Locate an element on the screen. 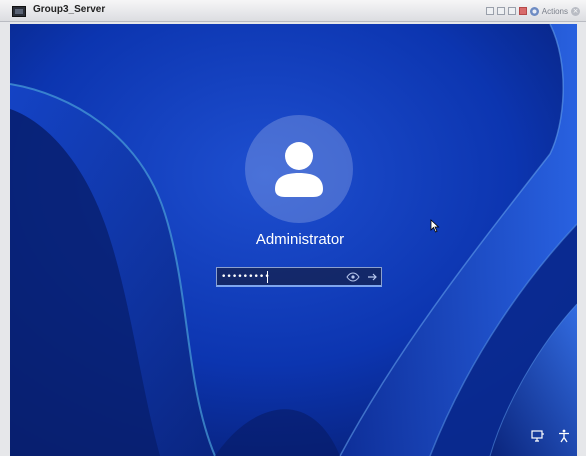  user-avatar-icon is located at coordinates (299, 169).